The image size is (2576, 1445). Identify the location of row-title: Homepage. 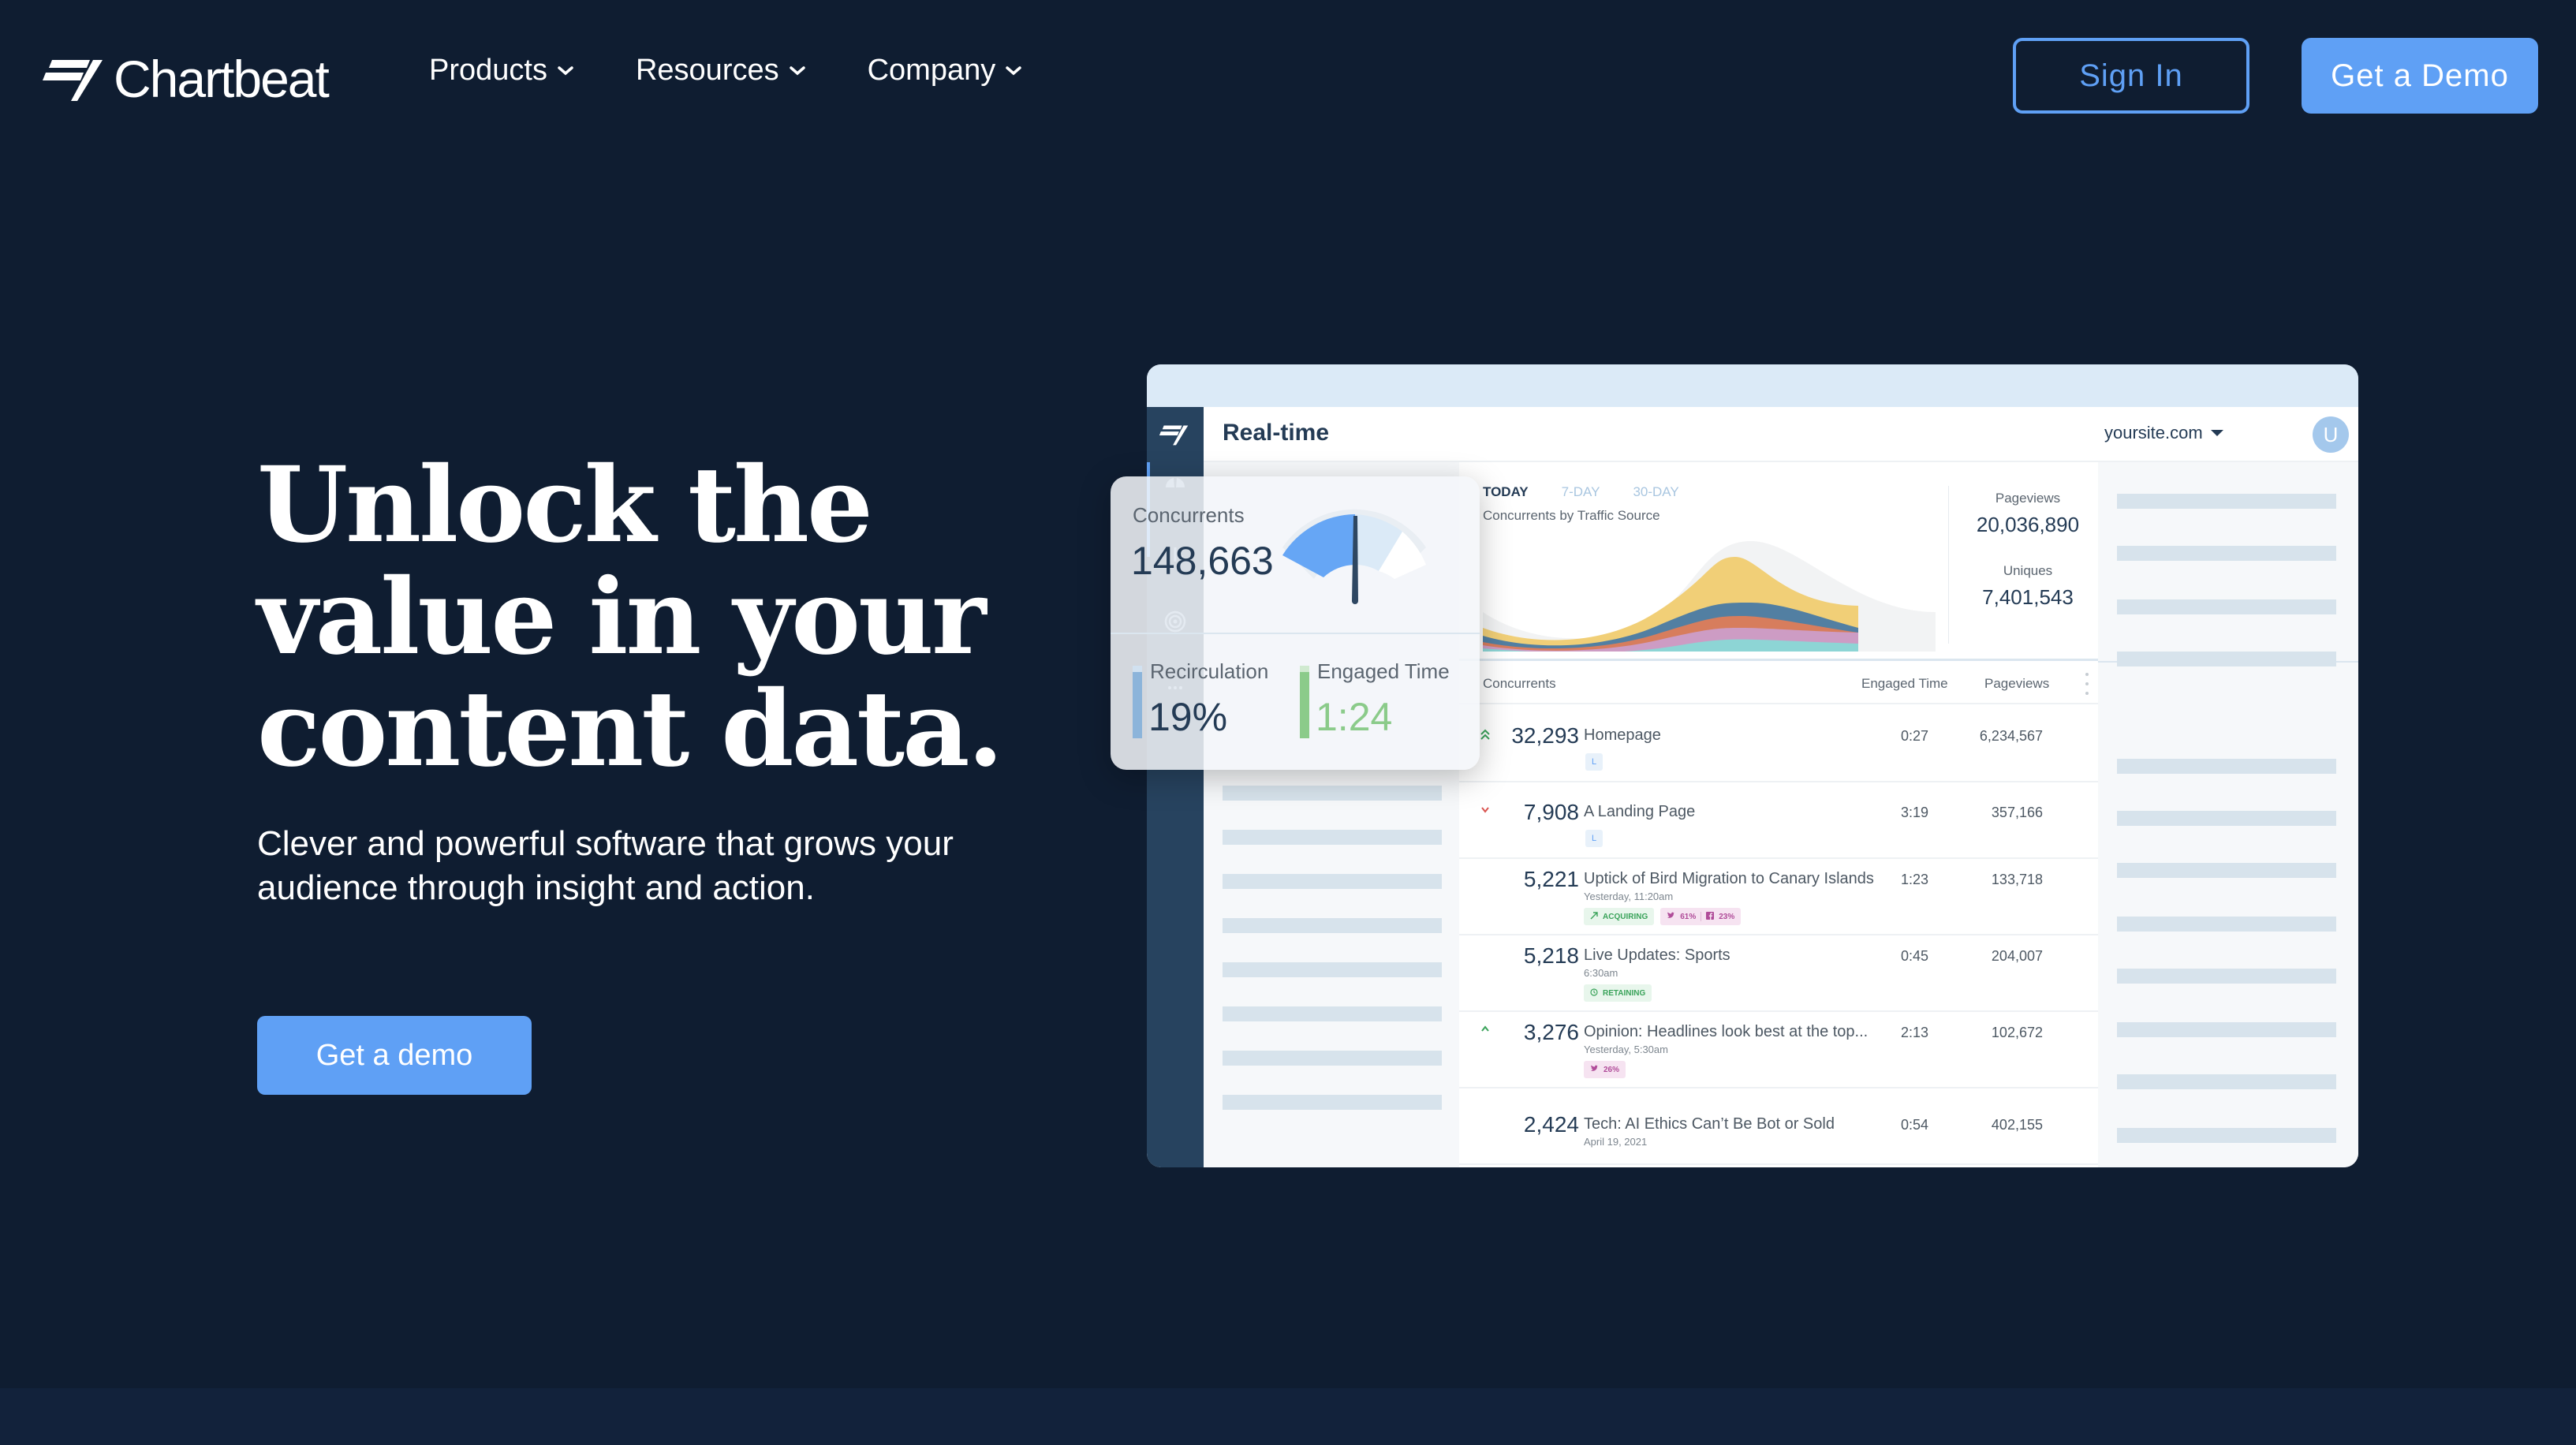
(1622, 735).